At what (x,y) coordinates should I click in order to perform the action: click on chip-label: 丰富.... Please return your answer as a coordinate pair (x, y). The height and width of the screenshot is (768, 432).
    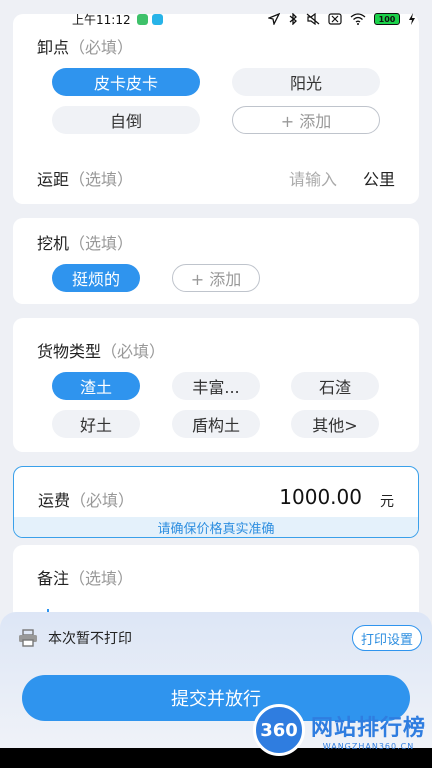
    Looking at the image, I should click on (216, 387).